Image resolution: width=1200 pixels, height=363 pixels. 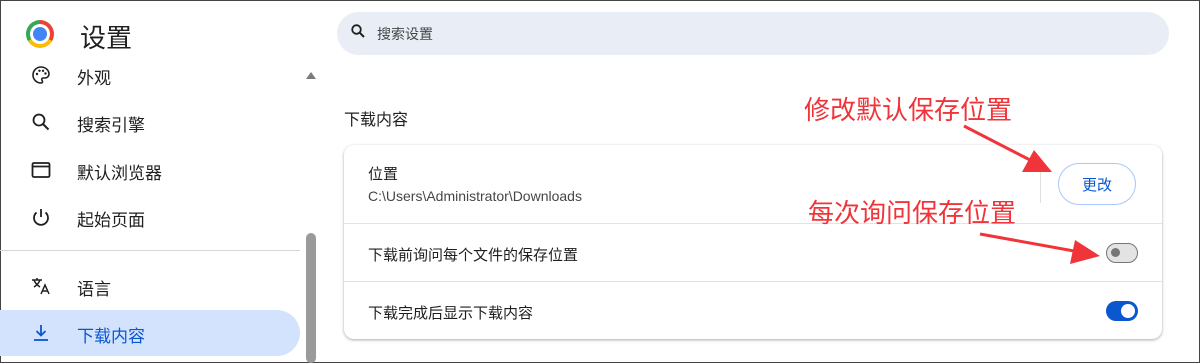 What do you see at coordinates (1031, 194) in the screenshot?
I see `annotation-arrows` at bounding box center [1031, 194].